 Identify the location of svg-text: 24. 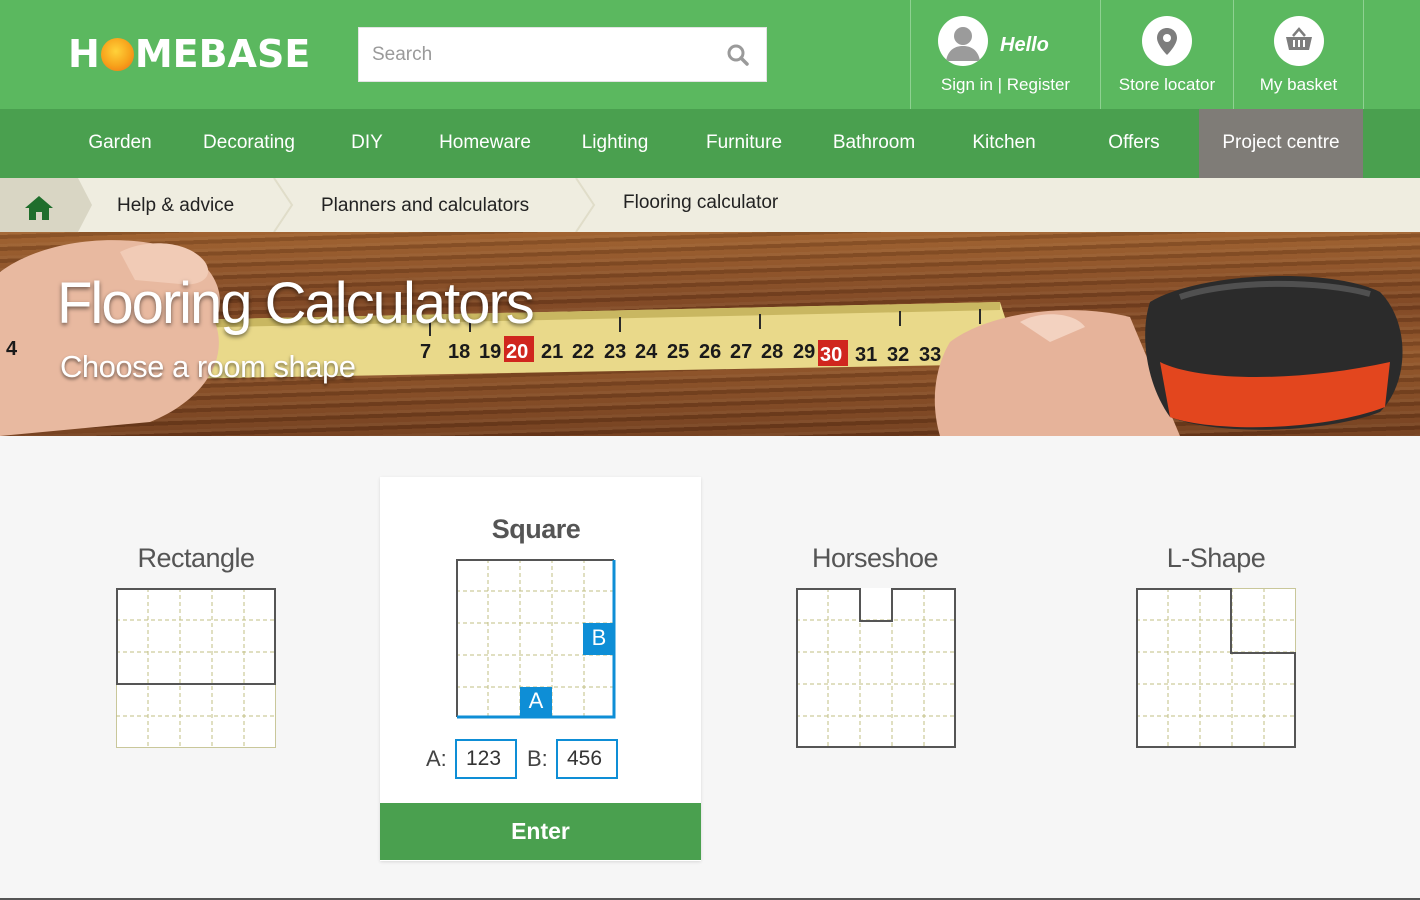
(646, 352).